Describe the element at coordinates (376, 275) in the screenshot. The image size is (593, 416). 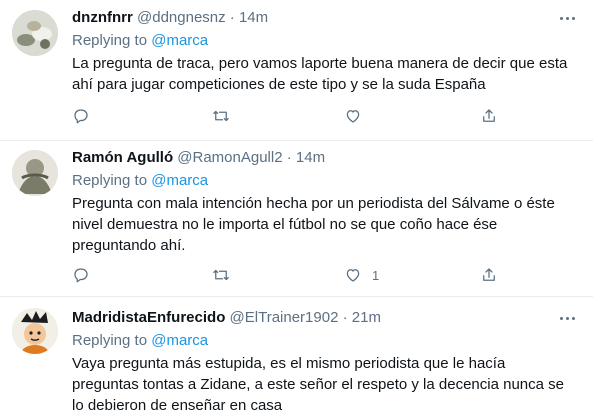
I see `like-count: 1` at that location.